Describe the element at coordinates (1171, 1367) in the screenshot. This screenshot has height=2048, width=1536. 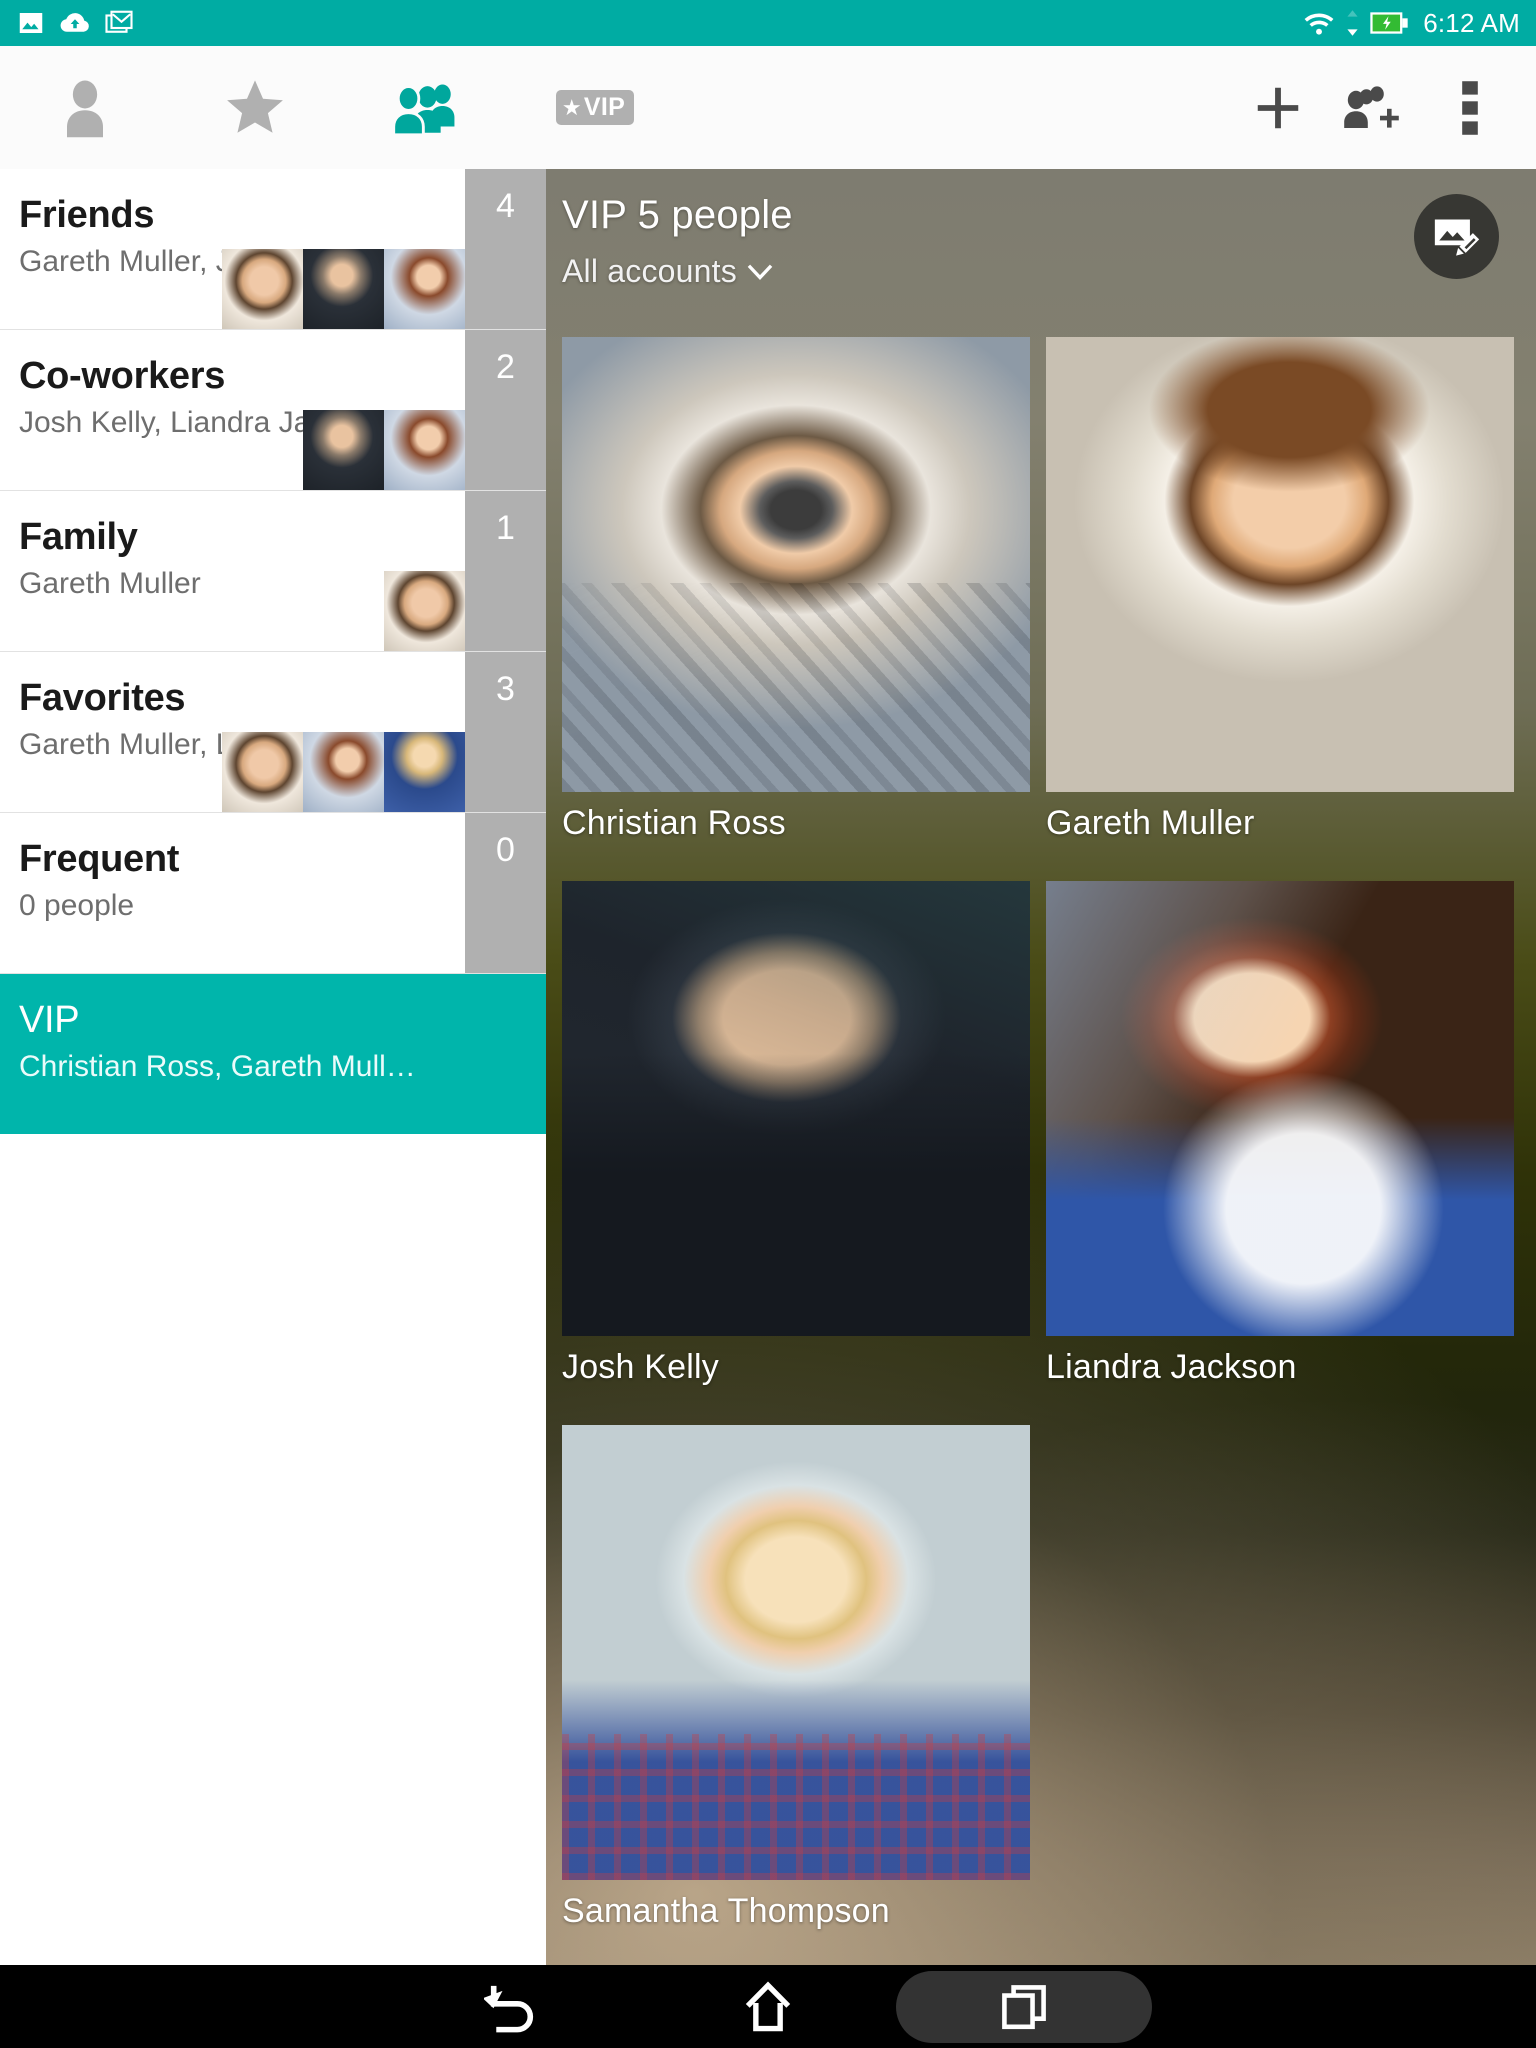
I see `contact-name: Liandra Jackson` at that location.